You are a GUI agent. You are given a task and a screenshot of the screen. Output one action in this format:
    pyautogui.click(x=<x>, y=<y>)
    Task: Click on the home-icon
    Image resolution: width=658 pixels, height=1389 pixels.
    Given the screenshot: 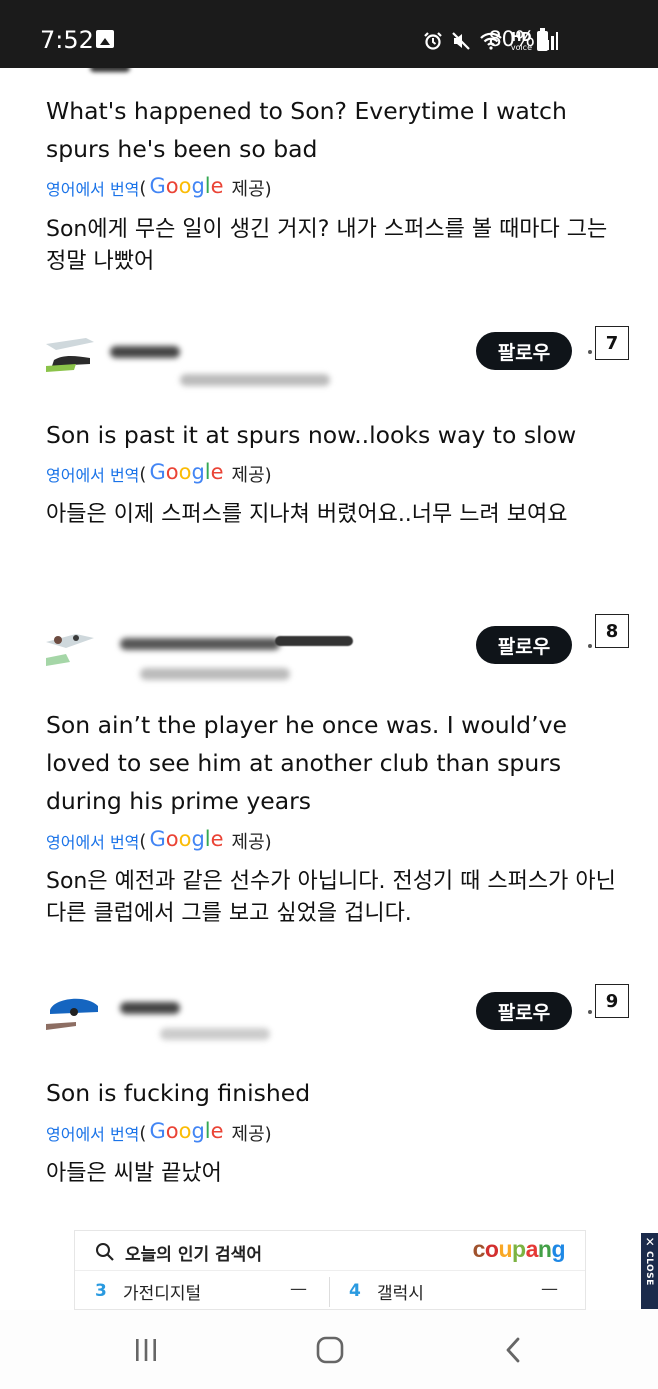 What is the action you would take?
    pyautogui.click(x=330, y=1350)
    